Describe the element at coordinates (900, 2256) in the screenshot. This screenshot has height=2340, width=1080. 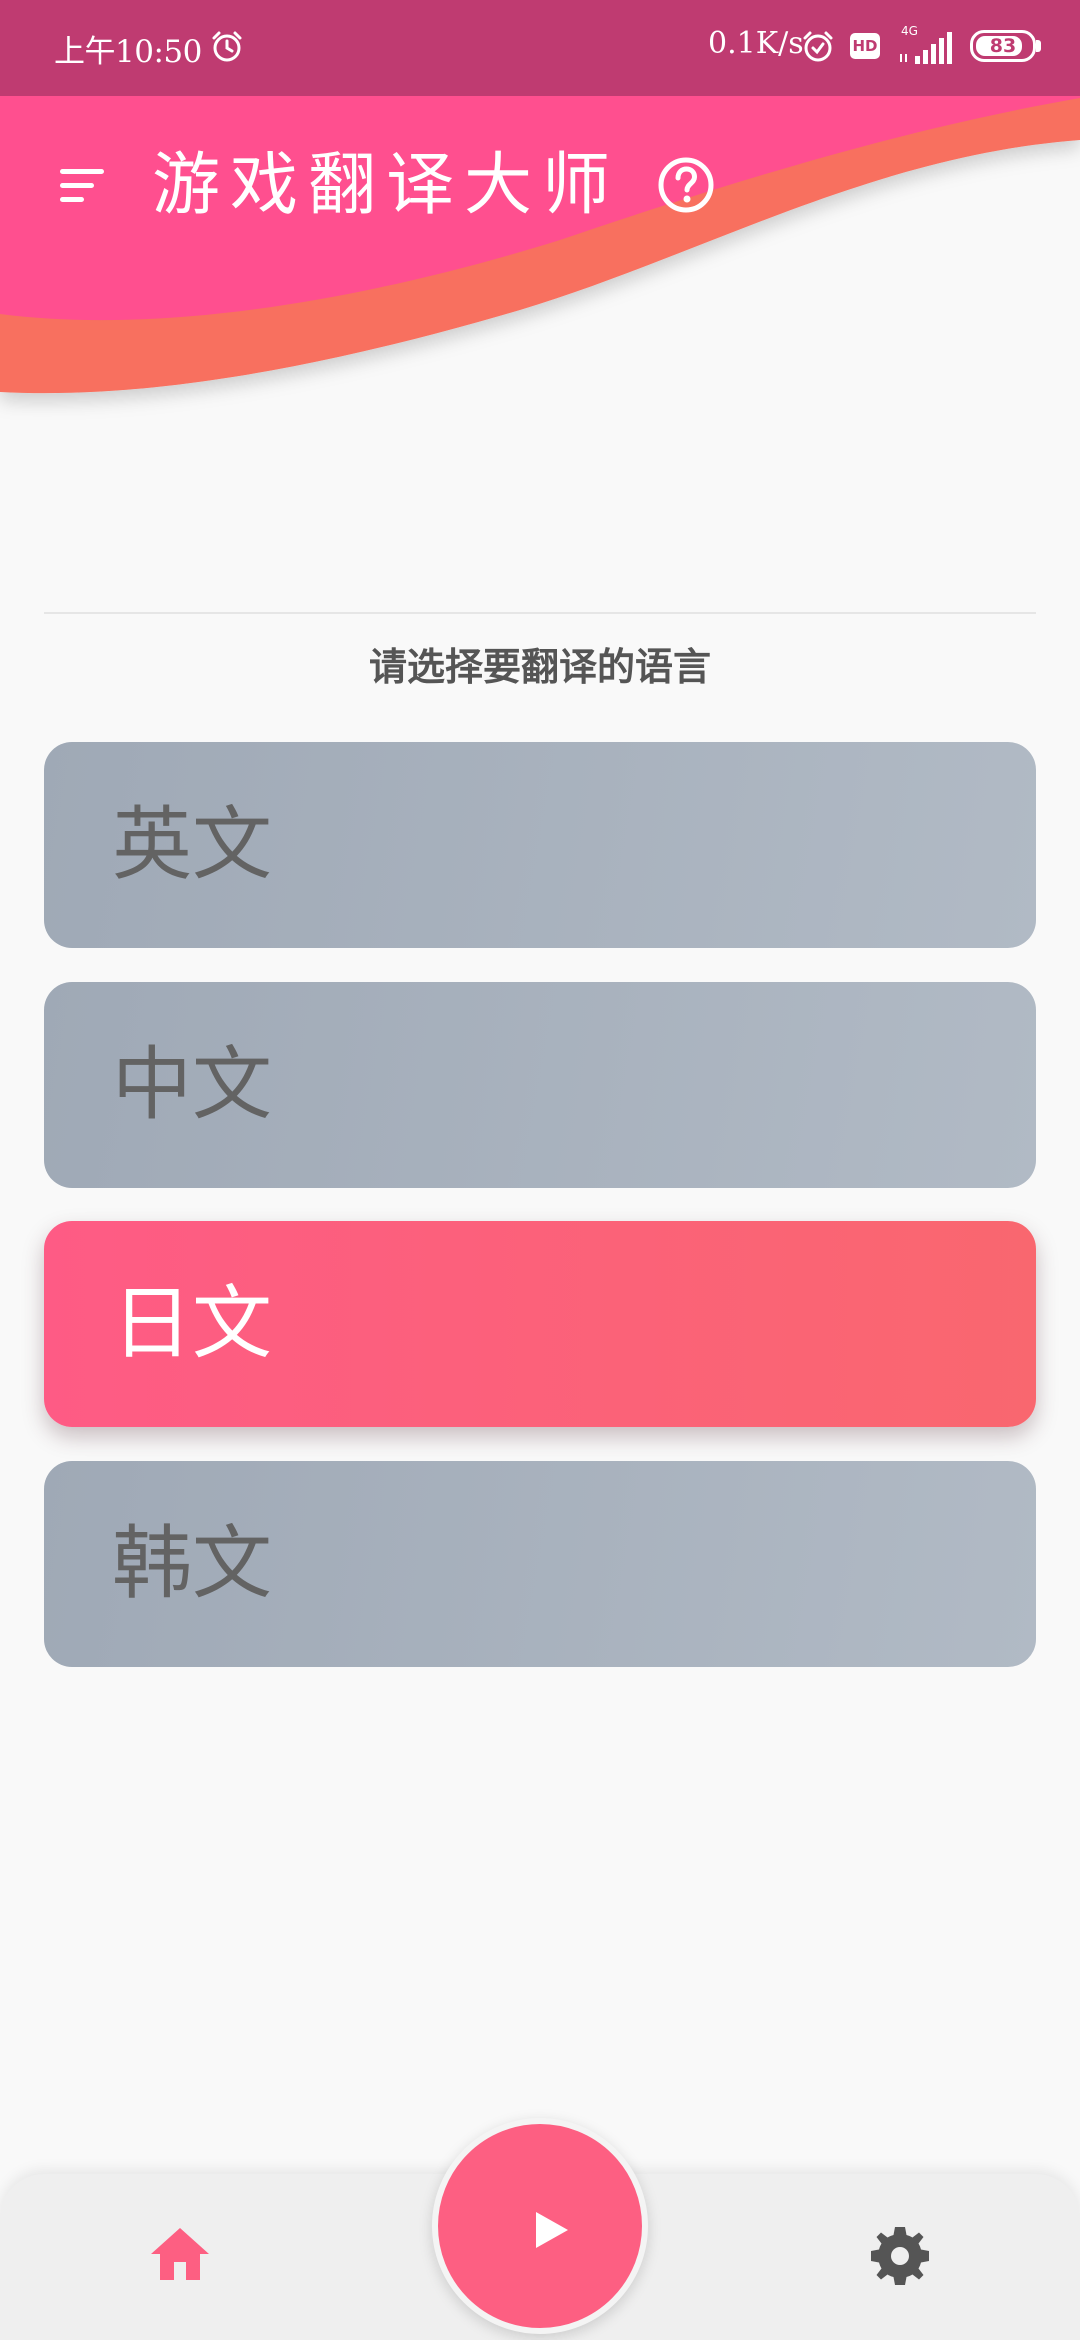
I see `settings-icon` at that location.